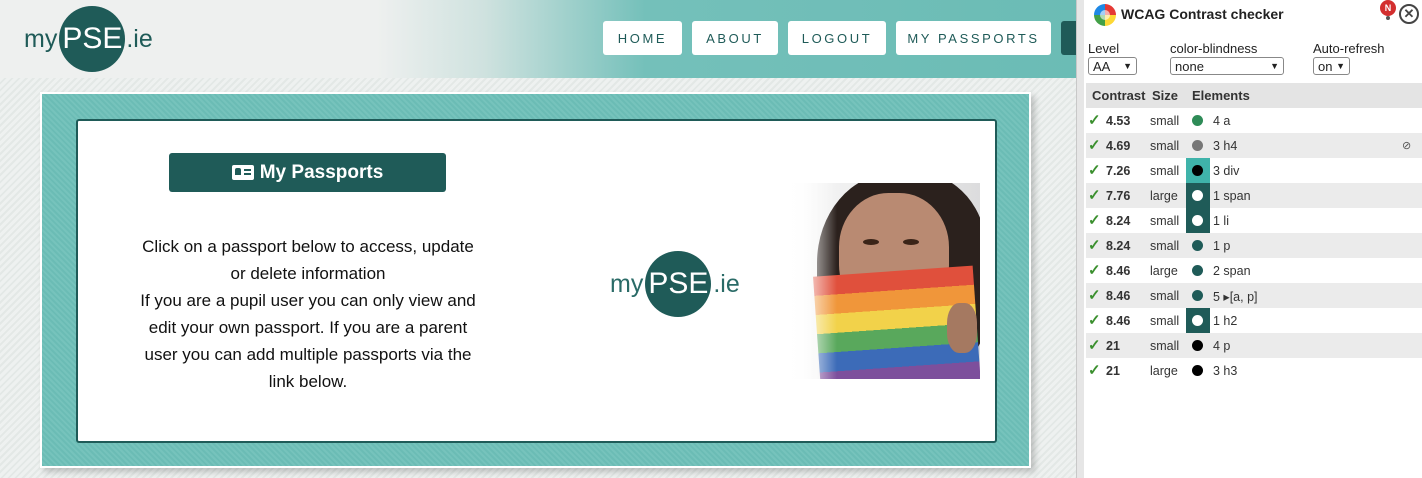  What do you see at coordinates (1388, 8) in the screenshot?
I see `notification-badge: N` at bounding box center [1388, 8].